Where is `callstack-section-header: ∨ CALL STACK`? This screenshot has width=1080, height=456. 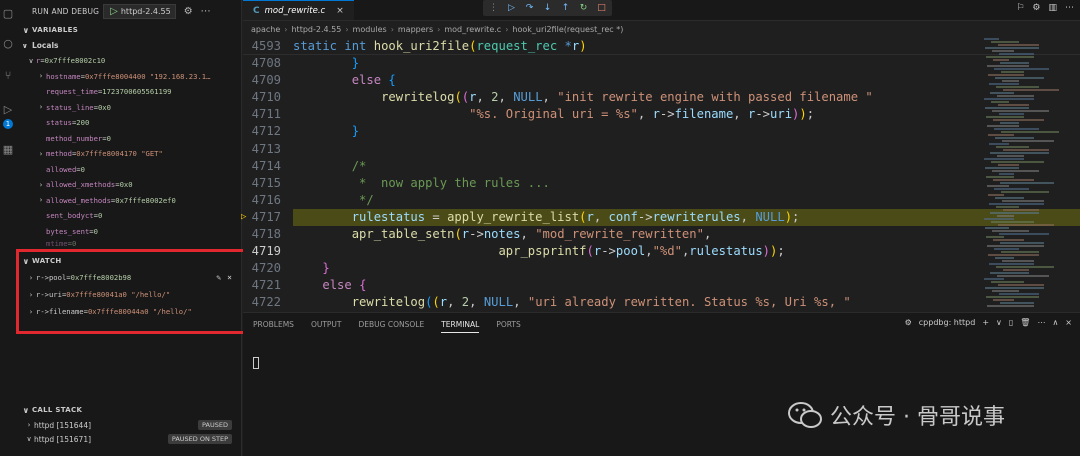
callstack-section-header: ∨ CALL STACK is located at coordinates (129, 410).